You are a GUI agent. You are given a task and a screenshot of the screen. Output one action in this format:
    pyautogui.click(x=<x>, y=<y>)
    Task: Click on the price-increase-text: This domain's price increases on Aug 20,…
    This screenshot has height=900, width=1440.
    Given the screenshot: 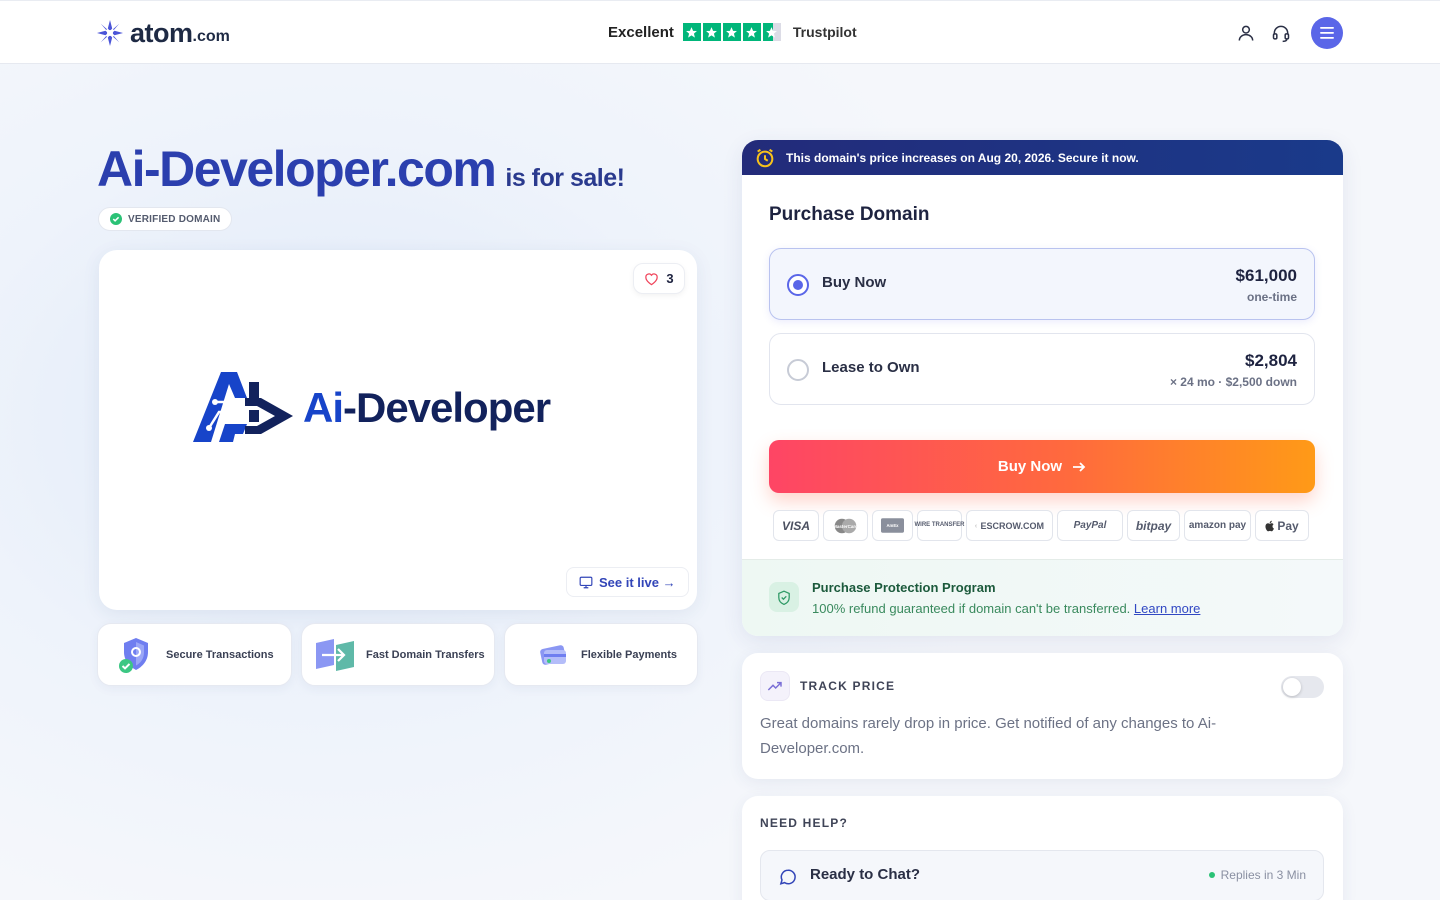 What is the action you would take?
    pyautogui.click(x=962, y=157)
    